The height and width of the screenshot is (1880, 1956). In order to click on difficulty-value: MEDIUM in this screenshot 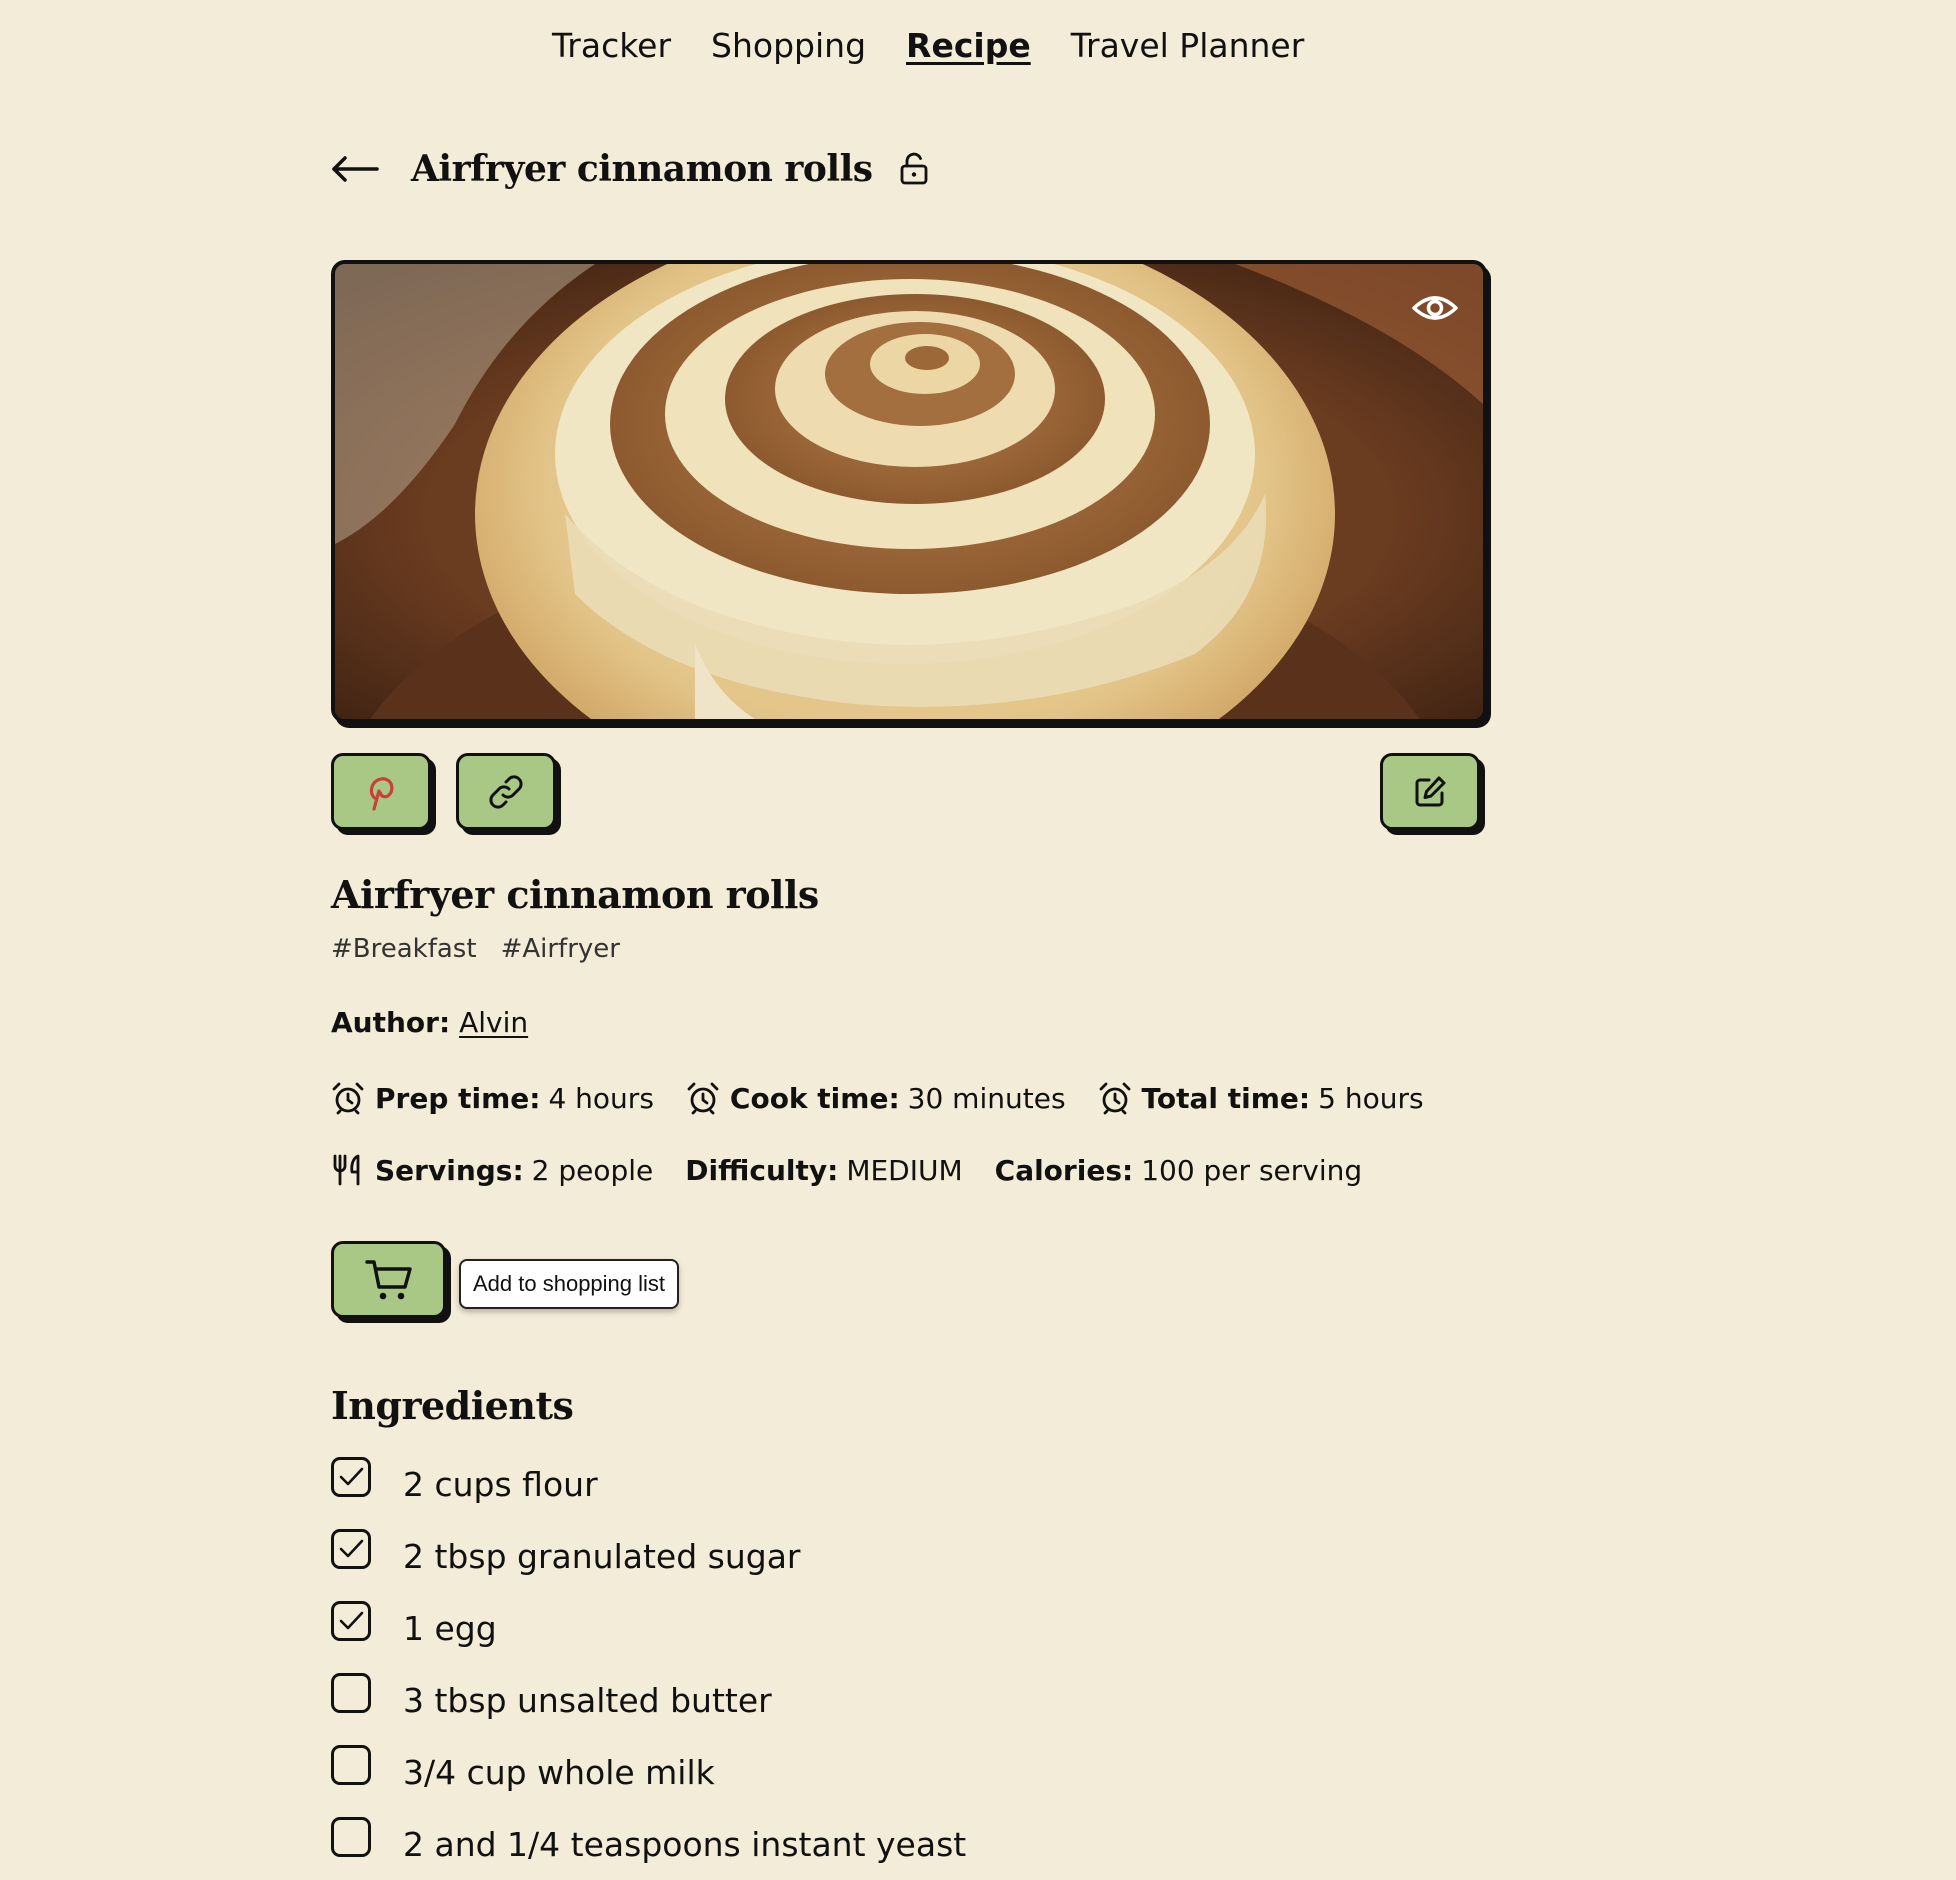, I will do `click(904, 1170)`.